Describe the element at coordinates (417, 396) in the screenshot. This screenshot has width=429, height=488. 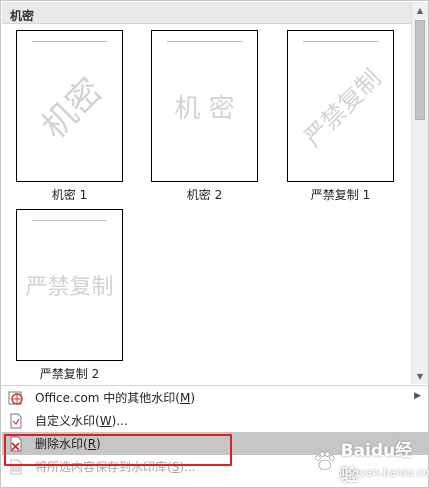
I see `submenu-arrow-icon: ▶` at that location.